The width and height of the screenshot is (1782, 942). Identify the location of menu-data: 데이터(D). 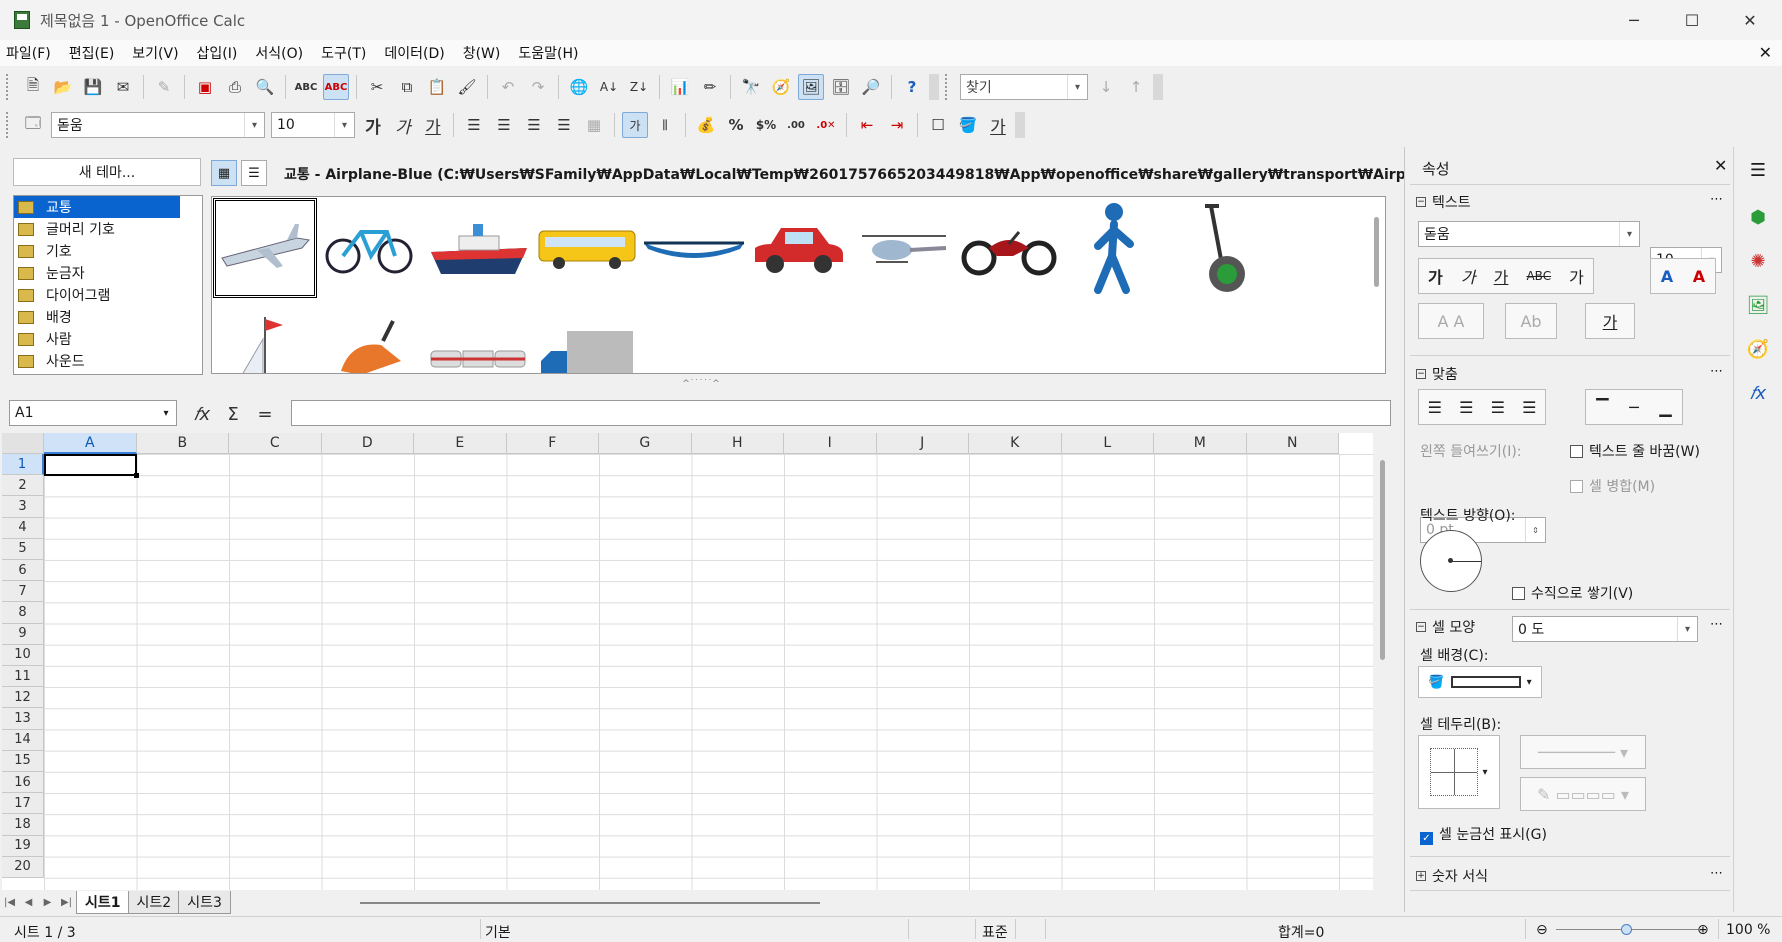
(414, 53).